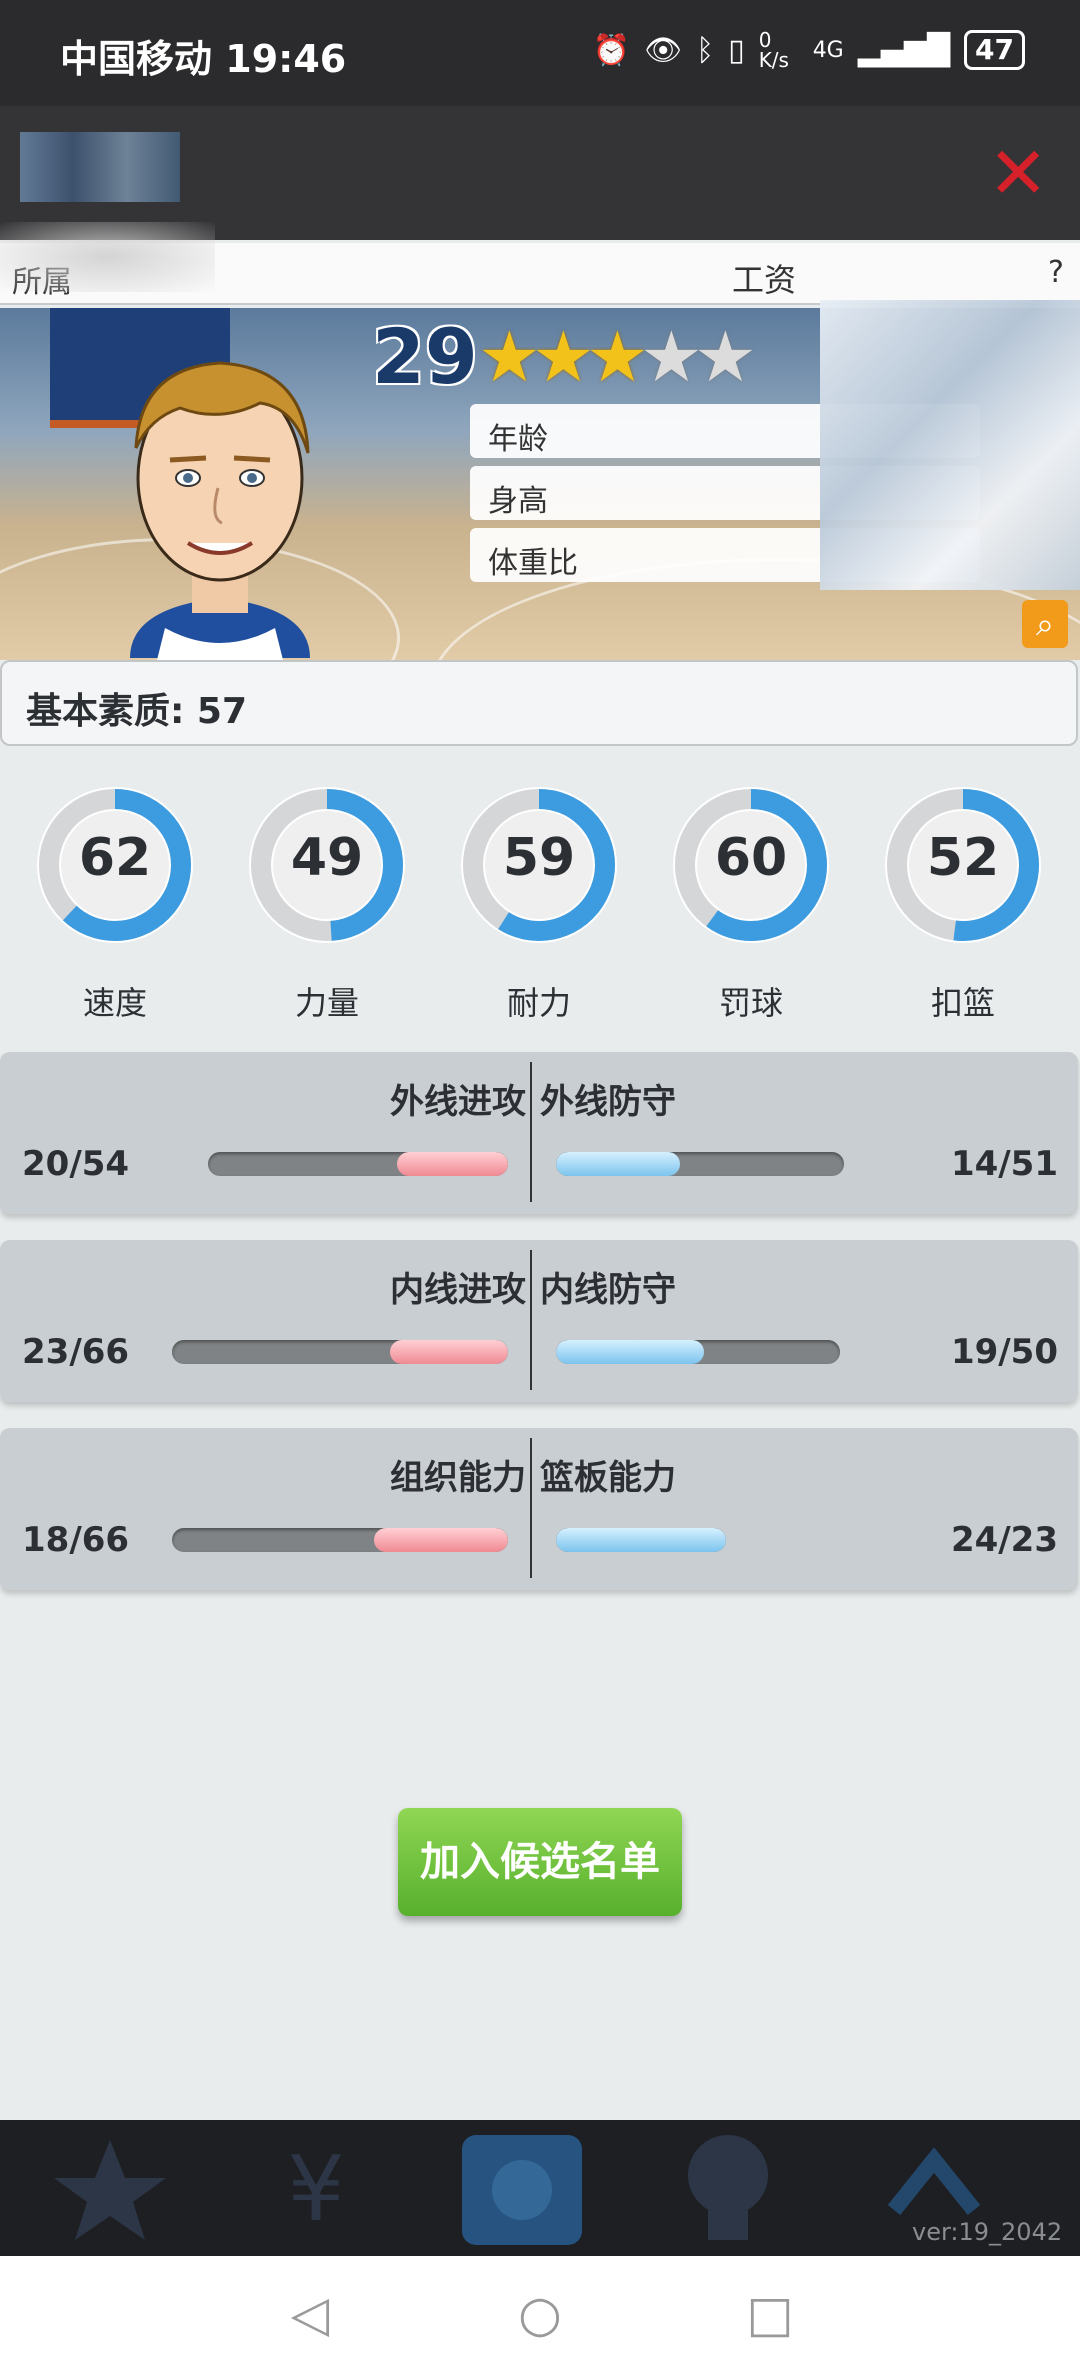  What do you see at coordinates (458, 1478) in the screenshot?
I see `compare-left-title: 组织能力` at bounding box center [458, 1478].